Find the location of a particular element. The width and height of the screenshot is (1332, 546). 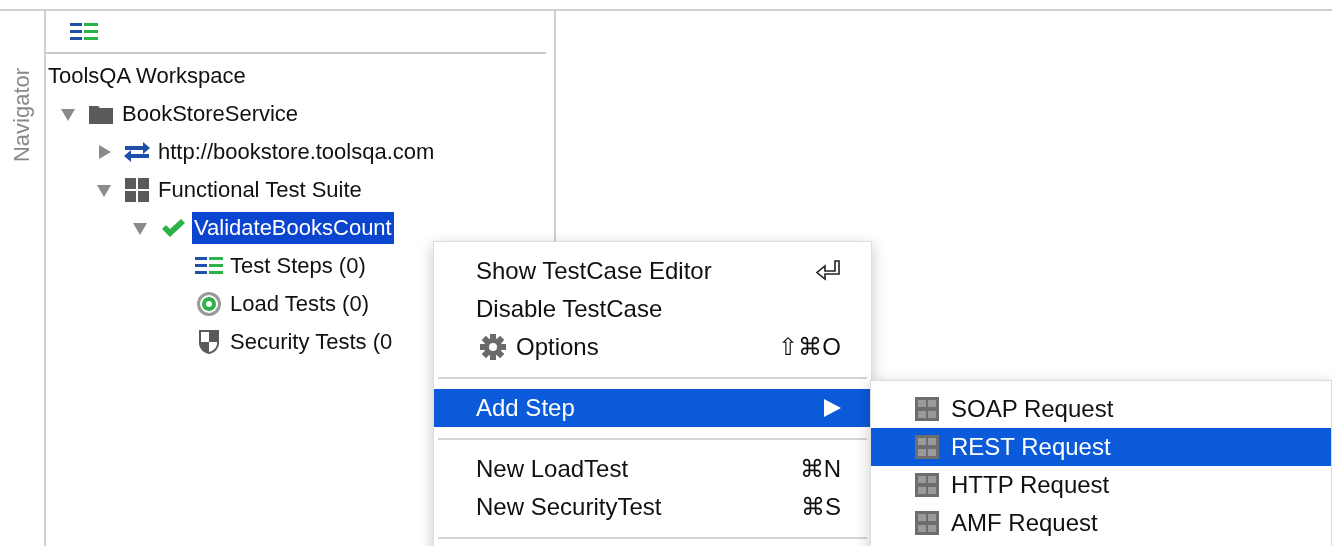

tree-item: Test Steps (0) is located at coordinates (298, 266).